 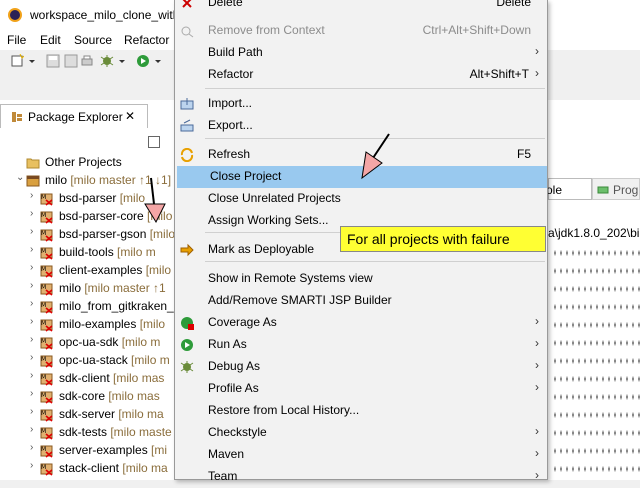 What do you see at coordinates (361, 389) in the screenshot?
I see `menu-item-profile-as: Profile As ›` at bounding box center [361, 389].